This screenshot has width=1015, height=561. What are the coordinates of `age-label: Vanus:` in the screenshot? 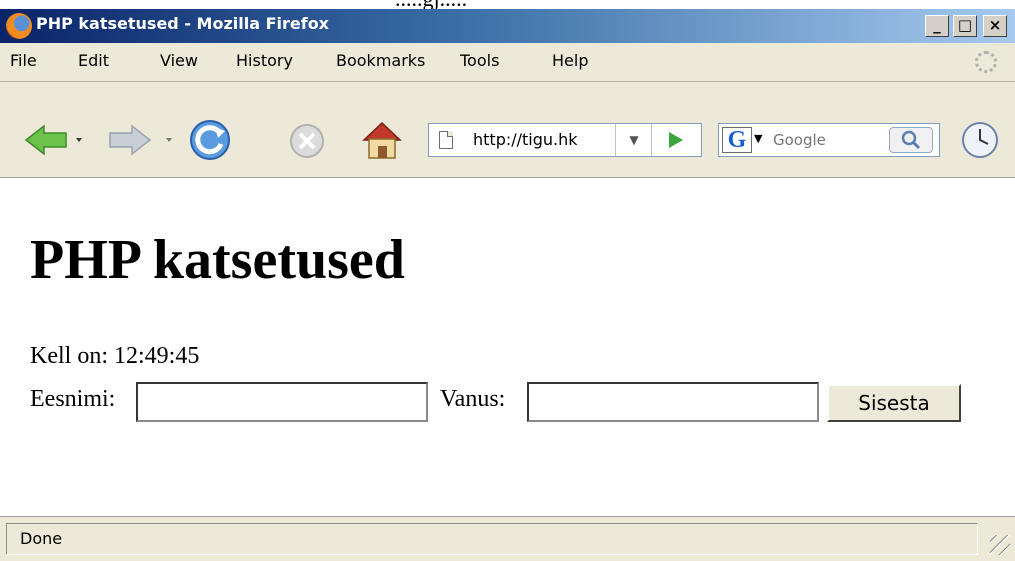 It's located at (473, 399).